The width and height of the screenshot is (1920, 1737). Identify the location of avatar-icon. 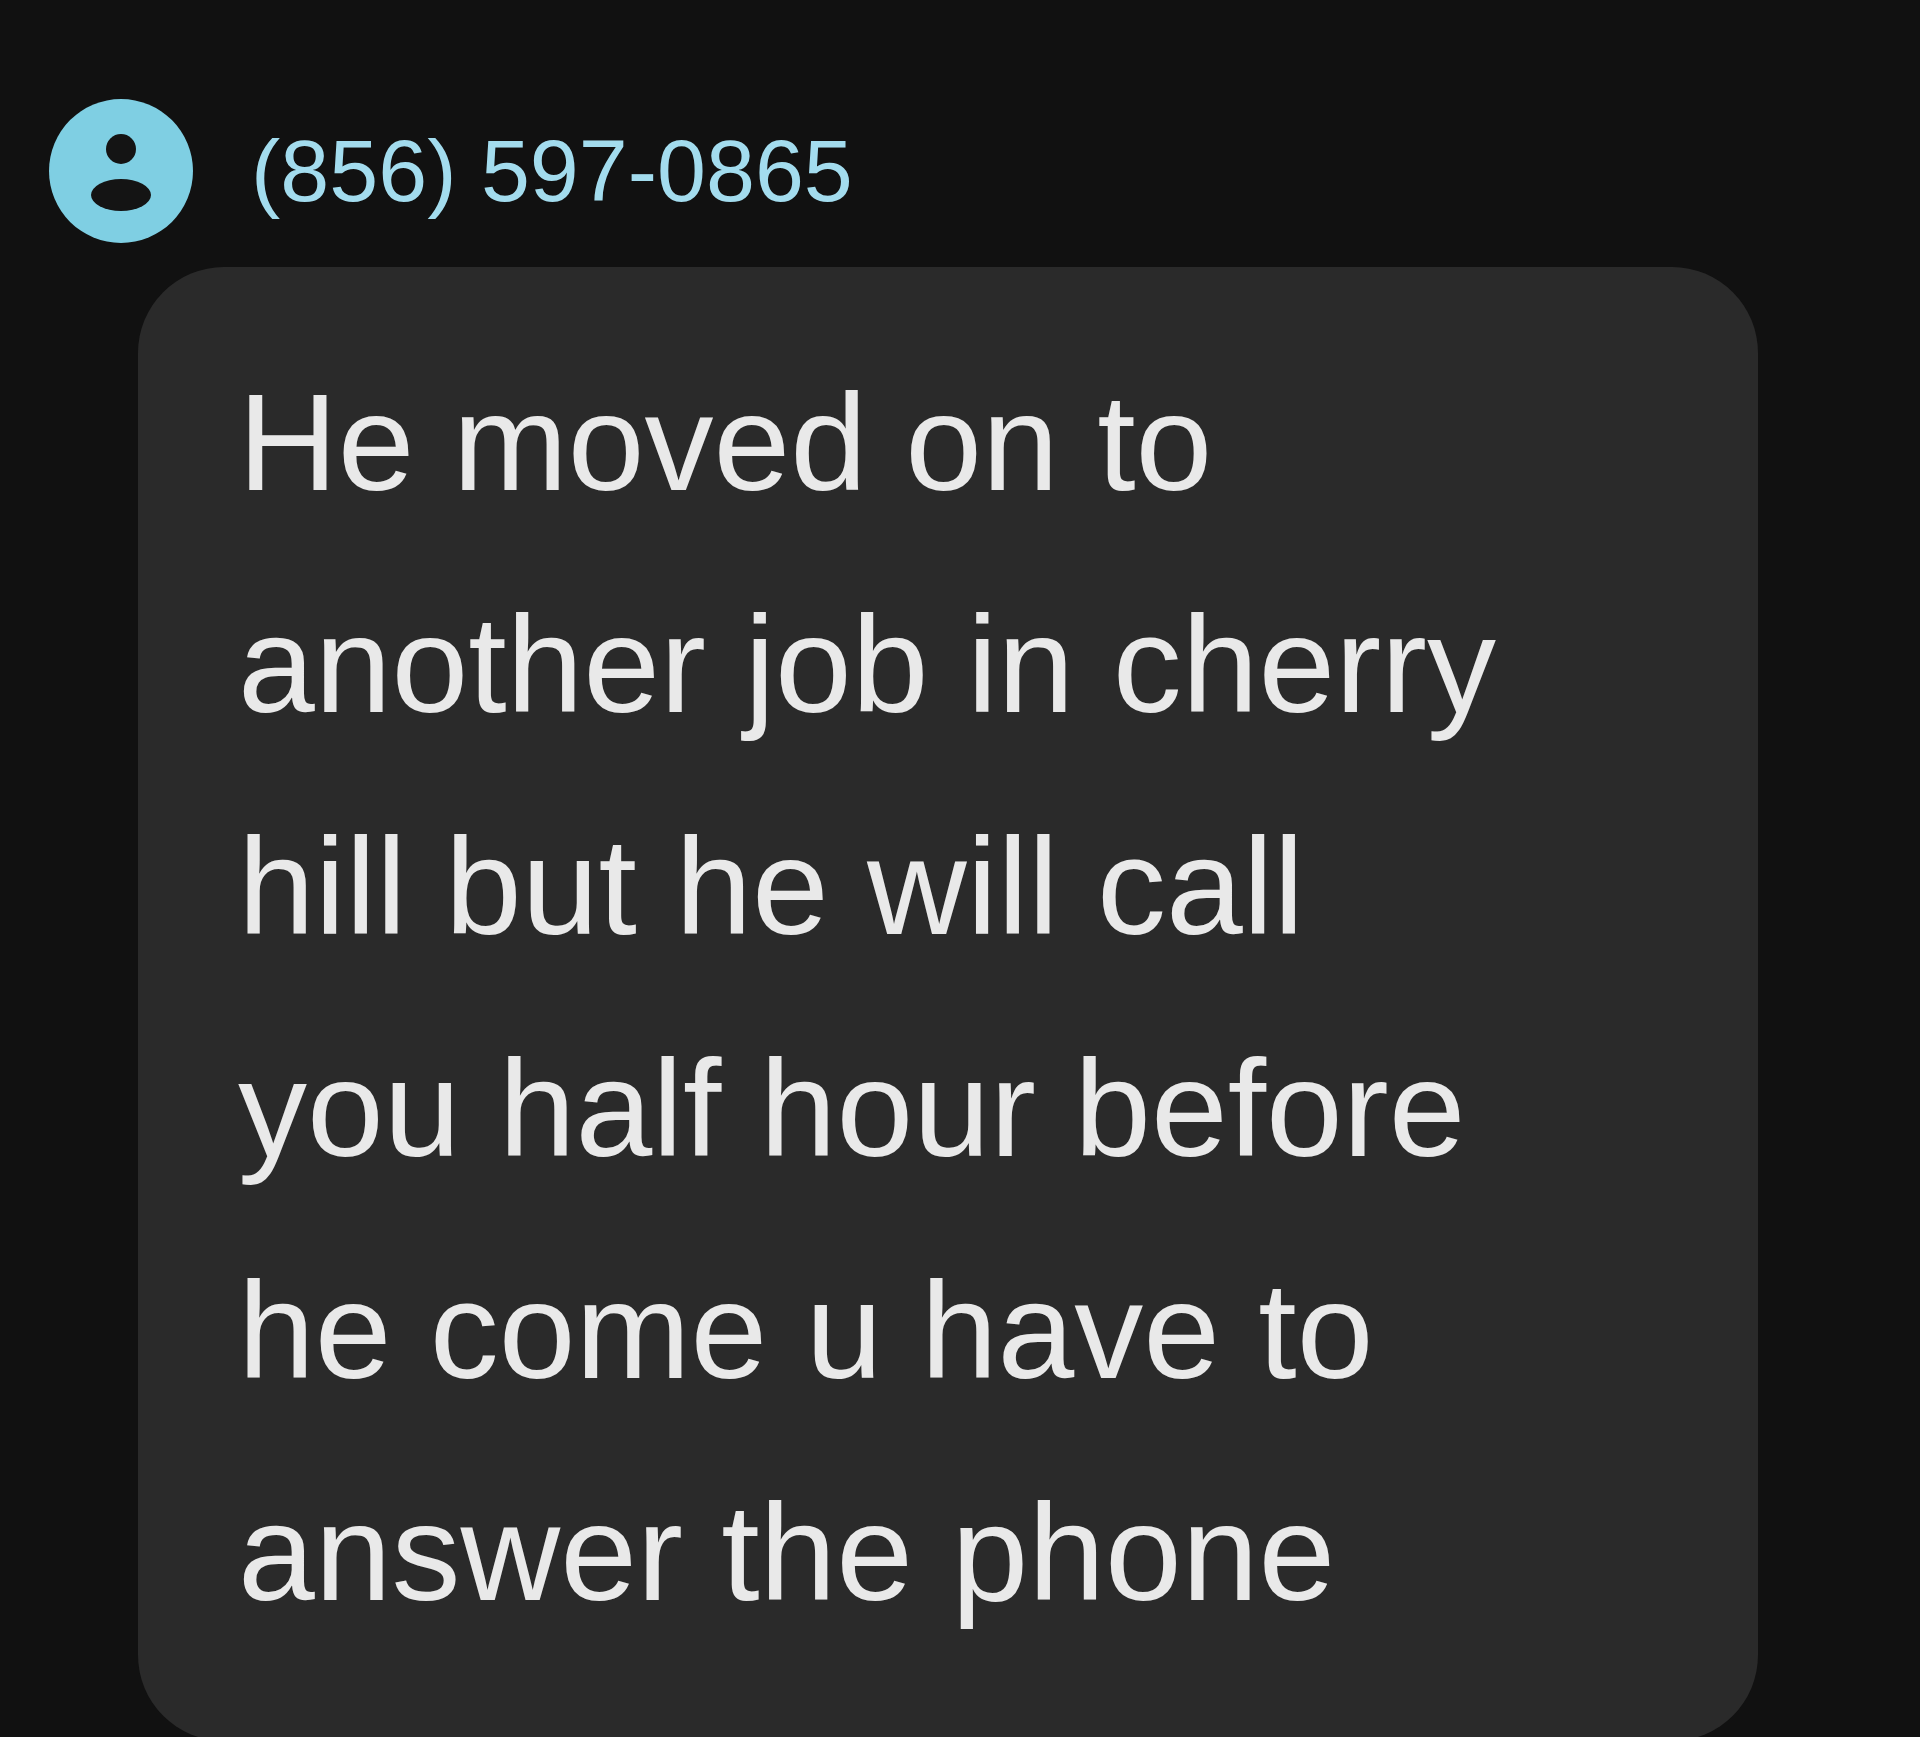
(121, 171).